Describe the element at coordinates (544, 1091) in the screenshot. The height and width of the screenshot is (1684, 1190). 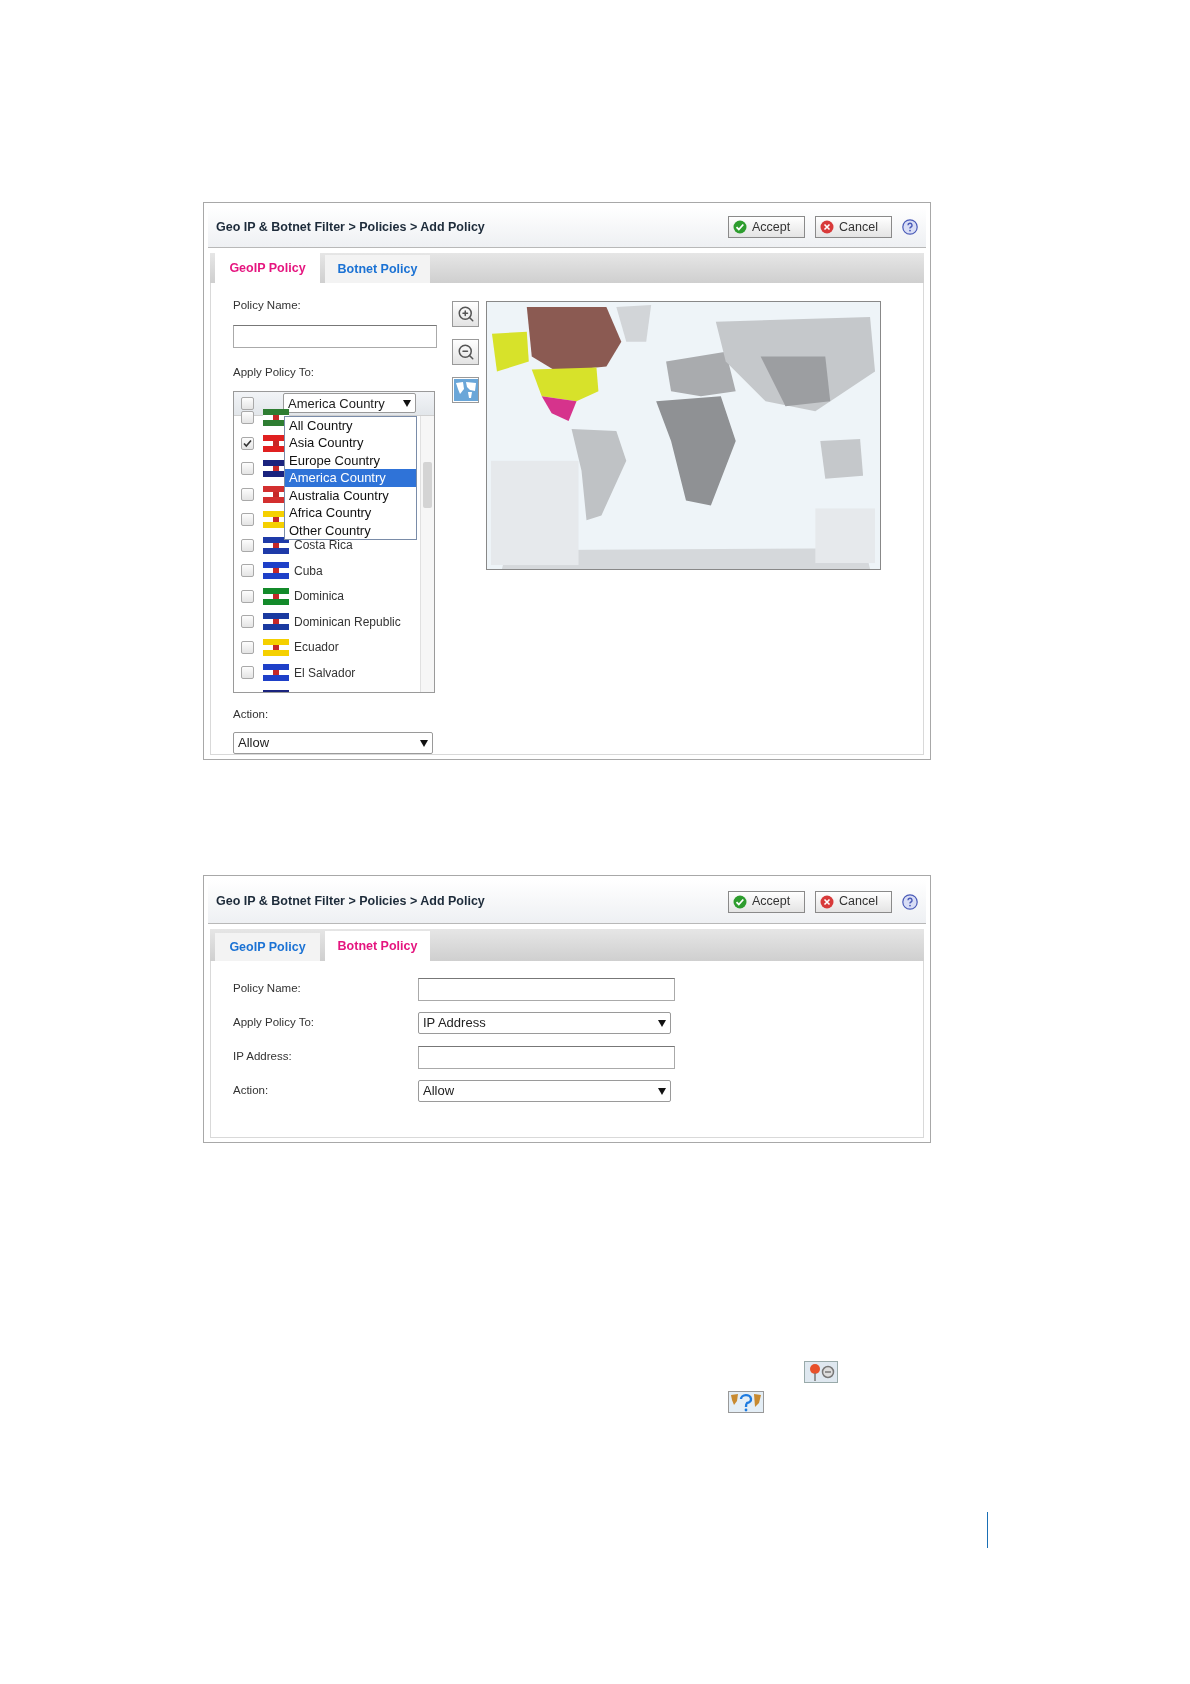
I see `dropdown: Allow` at that location.